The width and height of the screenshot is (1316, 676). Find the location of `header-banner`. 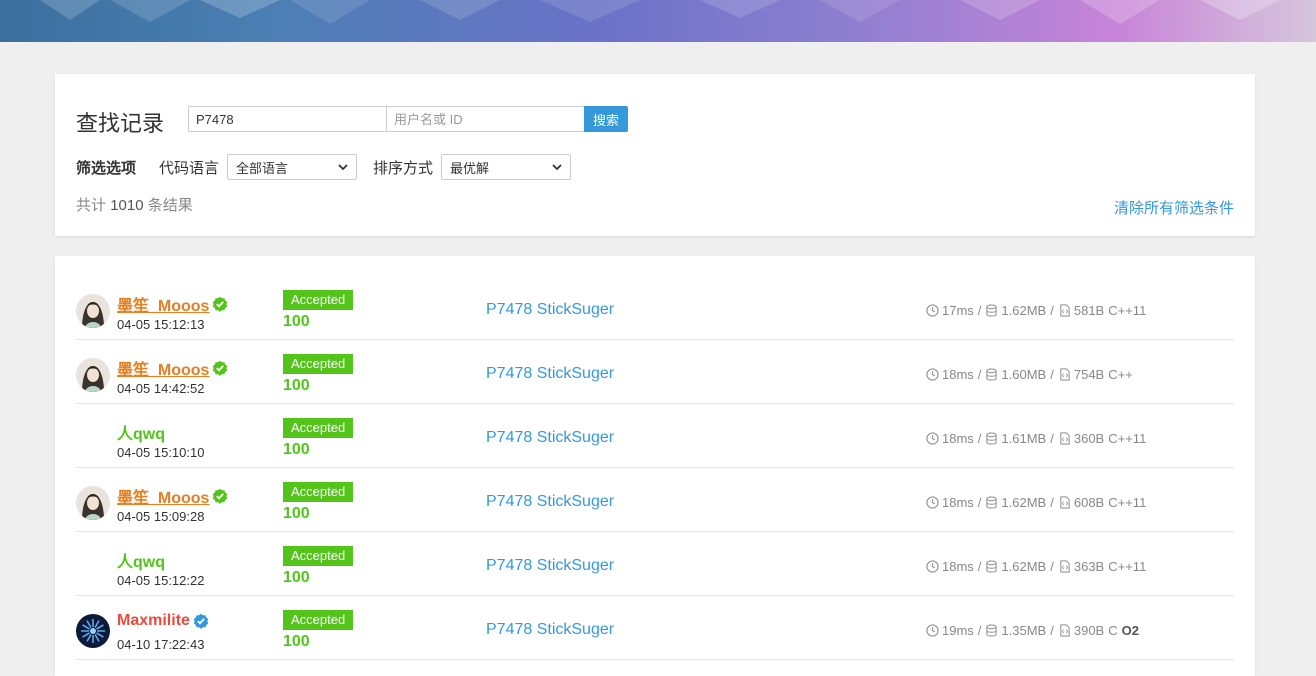

header-banner is located at coordinates (658, 21).